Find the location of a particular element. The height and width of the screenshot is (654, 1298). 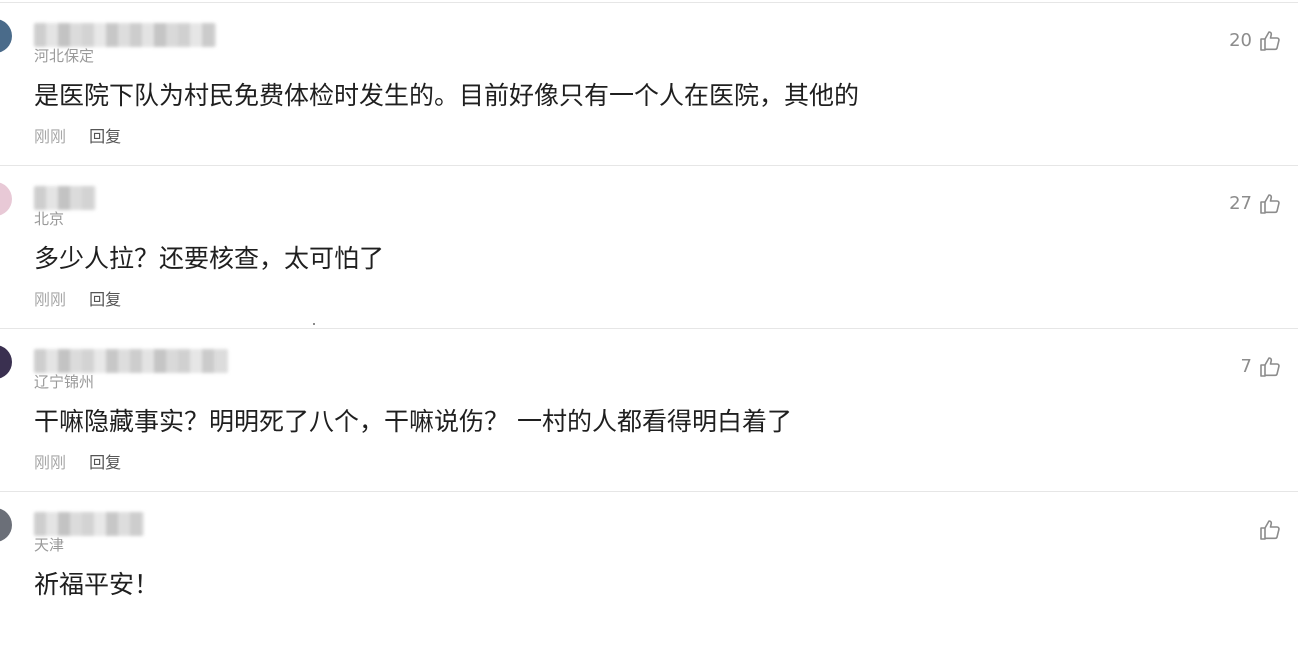

like-count: 7 is located at coordinates (1246, 366).